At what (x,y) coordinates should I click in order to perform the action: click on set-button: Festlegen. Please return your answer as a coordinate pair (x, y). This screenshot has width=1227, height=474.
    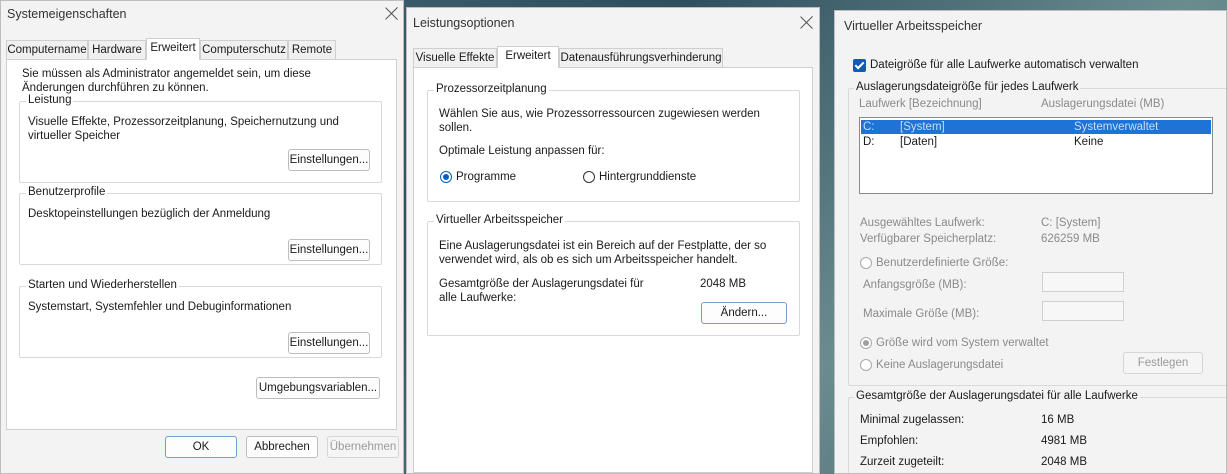
    Looking at the image, I should click on (1163, 363).